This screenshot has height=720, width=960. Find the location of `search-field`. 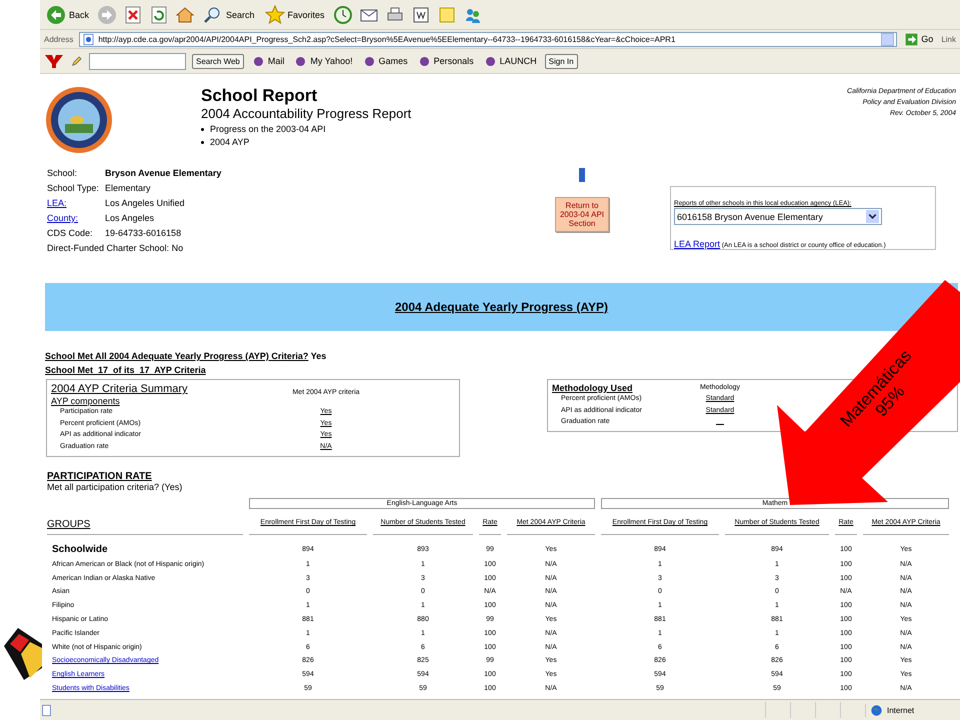

search-field is located at coordinates (137, 61).